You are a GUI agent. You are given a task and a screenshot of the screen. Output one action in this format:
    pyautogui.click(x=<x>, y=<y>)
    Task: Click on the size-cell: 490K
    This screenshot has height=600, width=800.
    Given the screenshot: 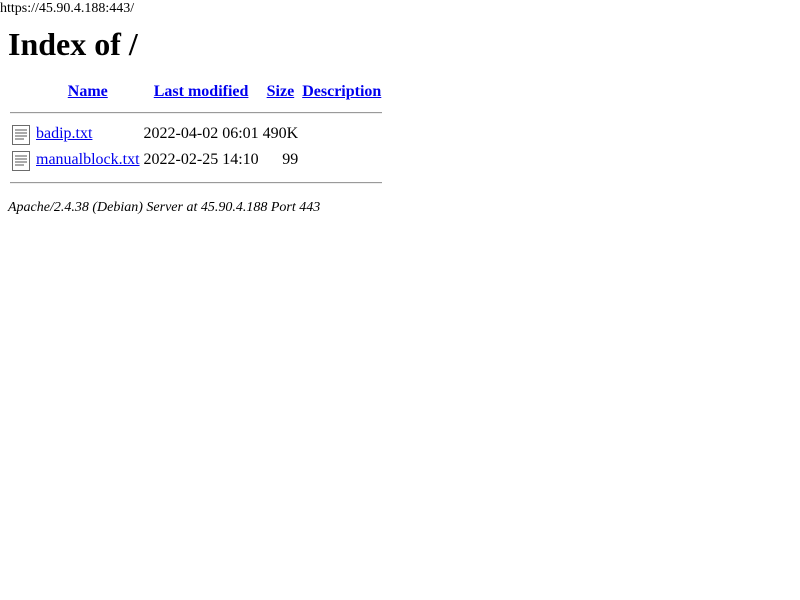 What is the action you would take?
    pyautogui.click(x=280, y=133)
    